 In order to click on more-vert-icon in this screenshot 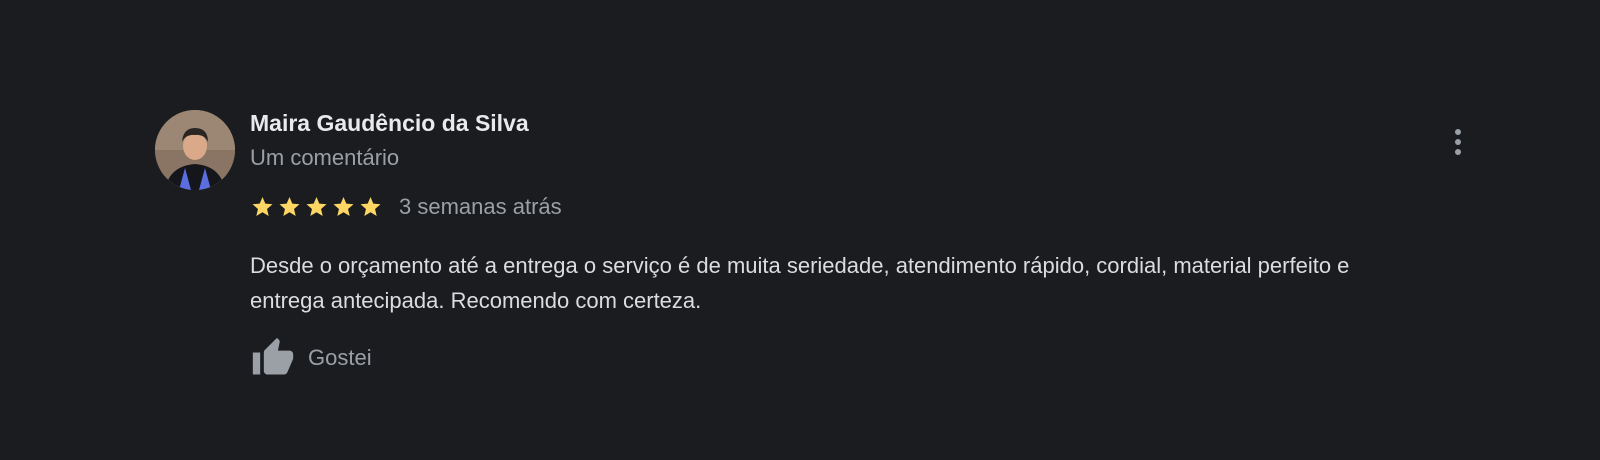, I will do `click(1458, 142)`.